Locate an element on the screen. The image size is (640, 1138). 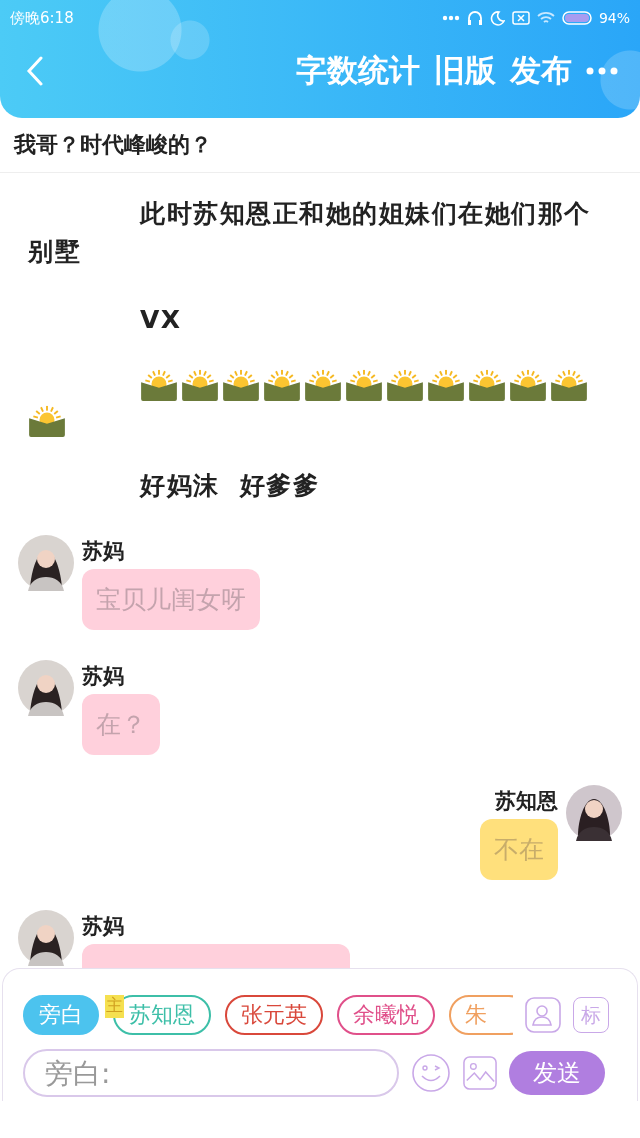
header-action: 发布 is located at coordinates (541, 71).